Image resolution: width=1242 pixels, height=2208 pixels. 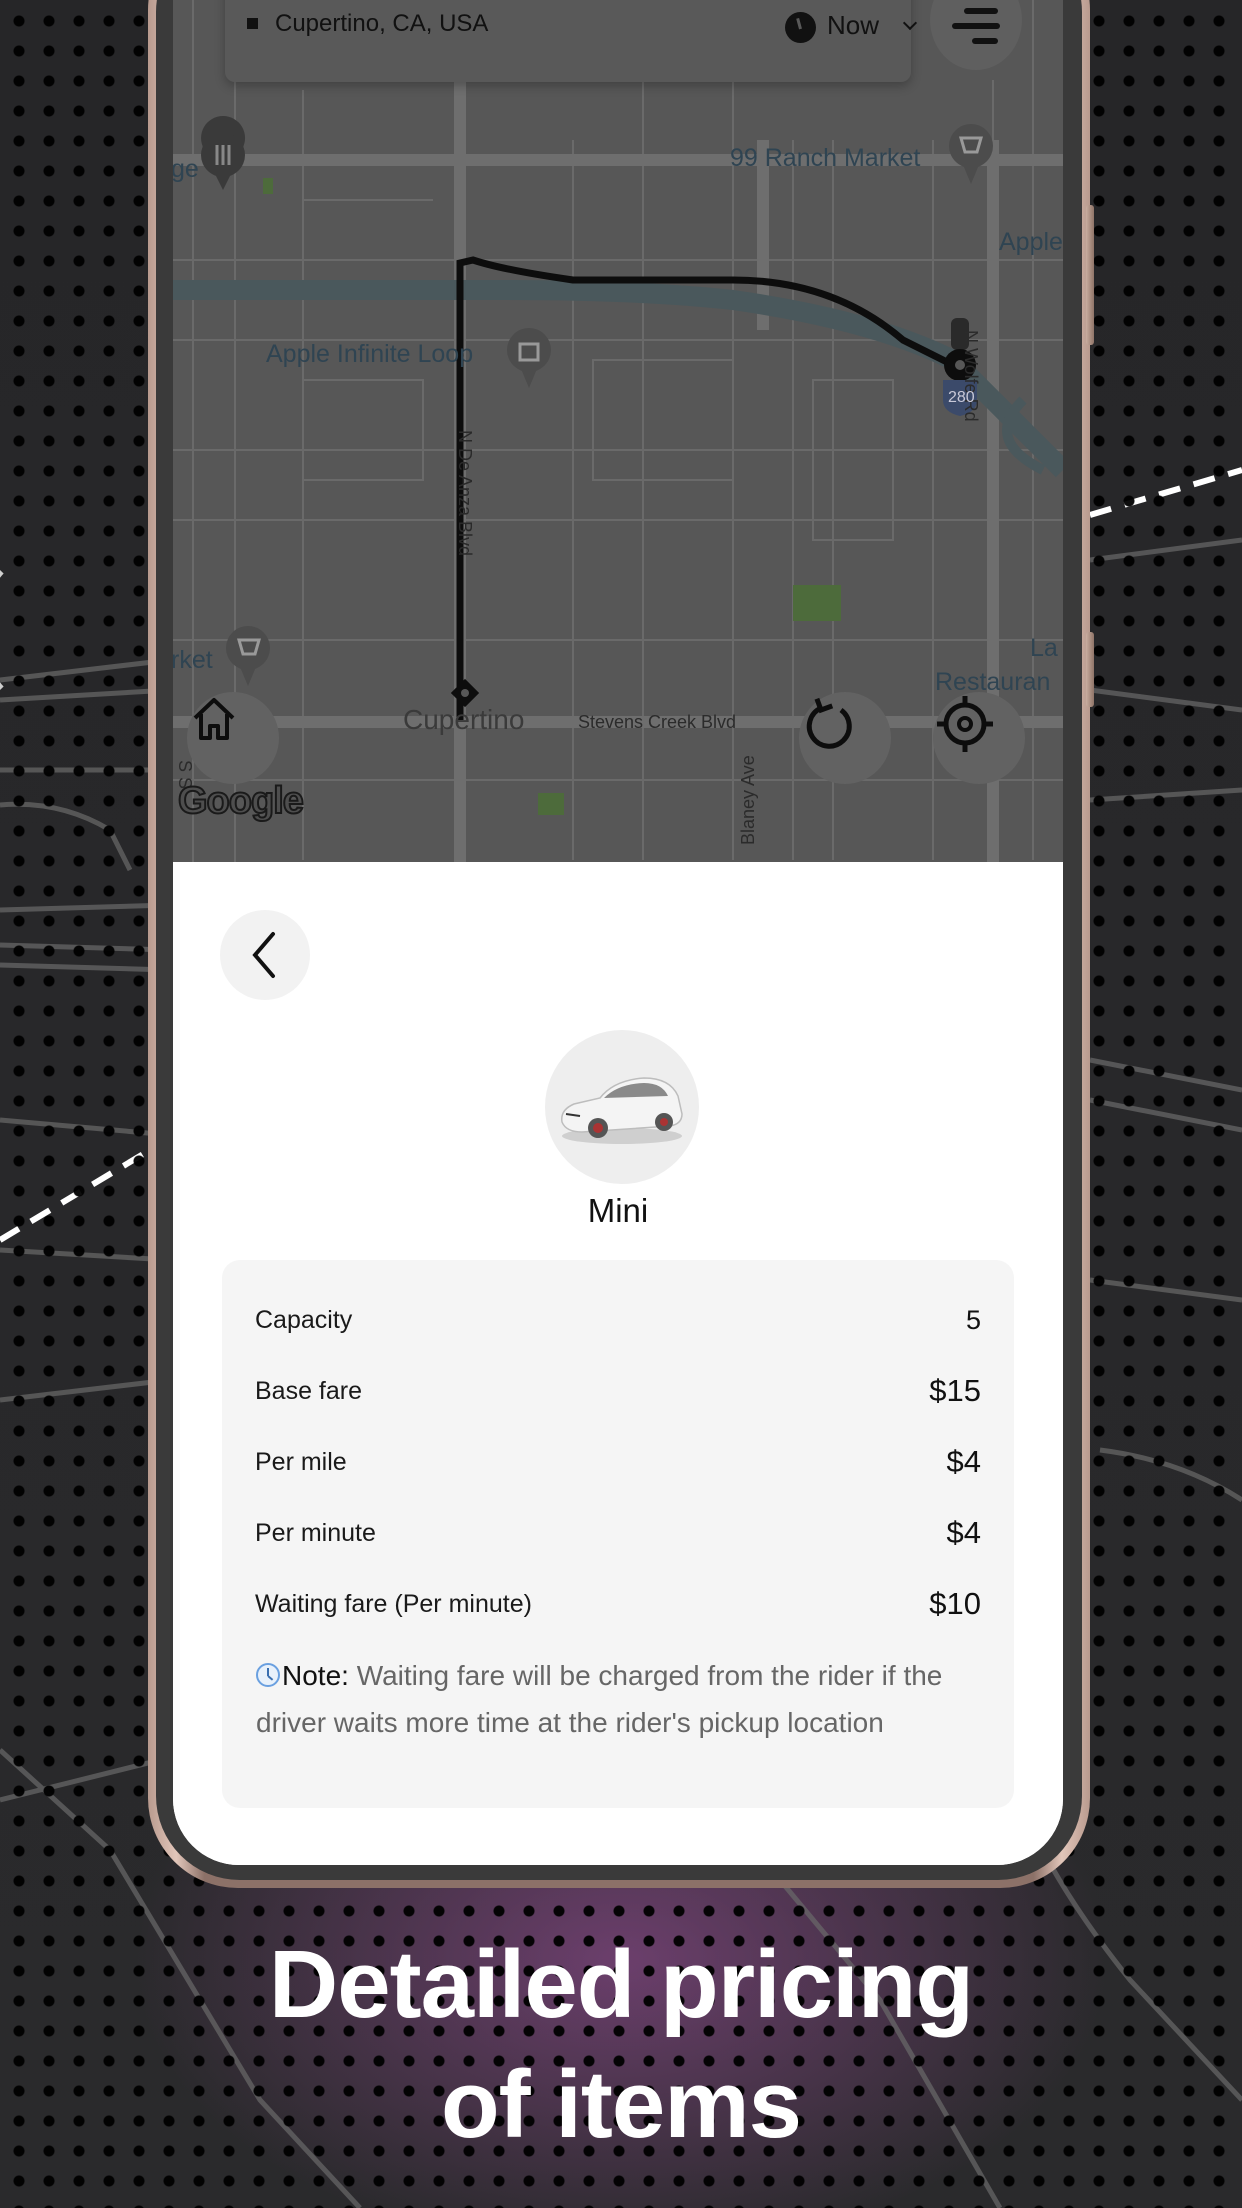 I want to click on pricing-label: Waiting fare (Per minute), so click(x=393, y=1603).